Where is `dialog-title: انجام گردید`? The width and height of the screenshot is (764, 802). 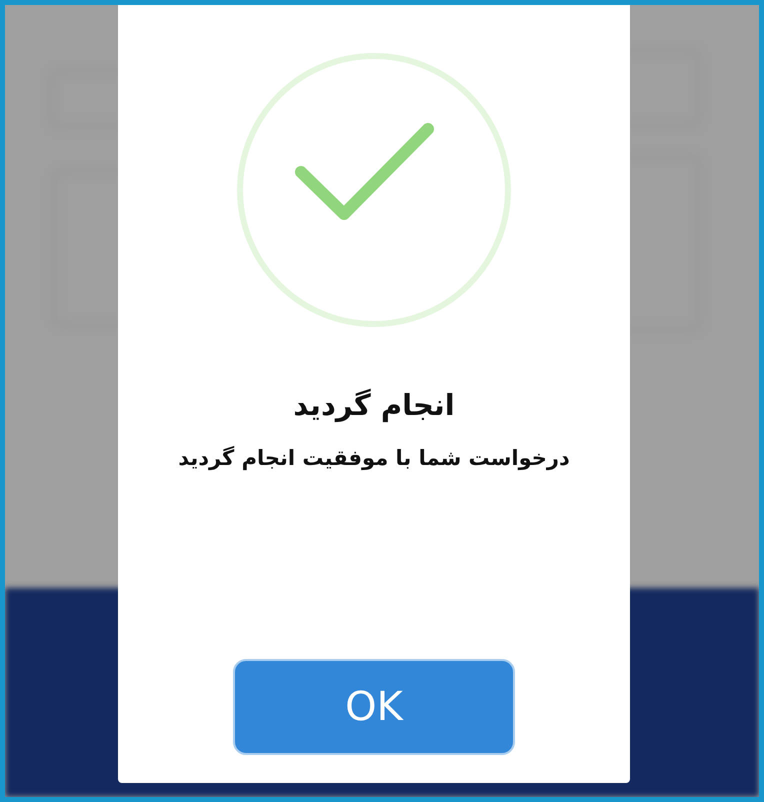
dialog-title: انجام گردید is located at coordinates (374, 405).